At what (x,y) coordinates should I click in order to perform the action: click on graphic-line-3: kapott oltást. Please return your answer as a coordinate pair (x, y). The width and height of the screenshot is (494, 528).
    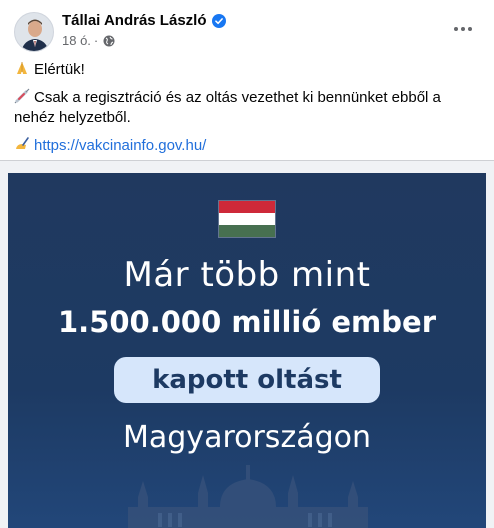
    Looking at the image, I should click on (247, 380).